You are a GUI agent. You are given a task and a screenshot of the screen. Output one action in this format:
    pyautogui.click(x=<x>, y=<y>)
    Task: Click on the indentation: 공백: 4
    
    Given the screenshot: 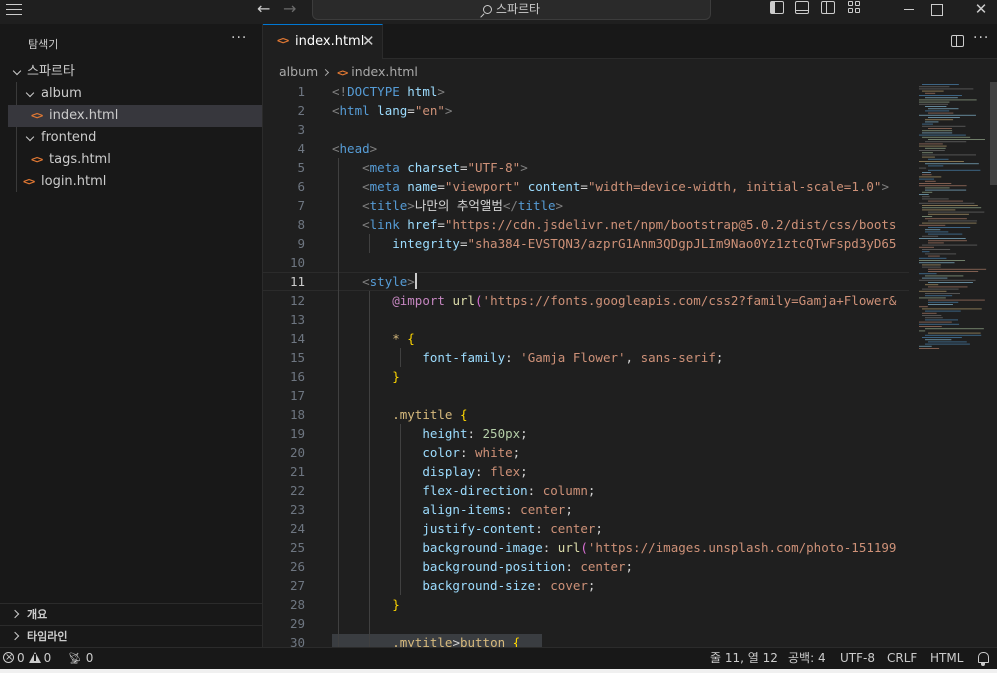 What is the action you would take?
    pyautogui.click(x=807, y=658)
    